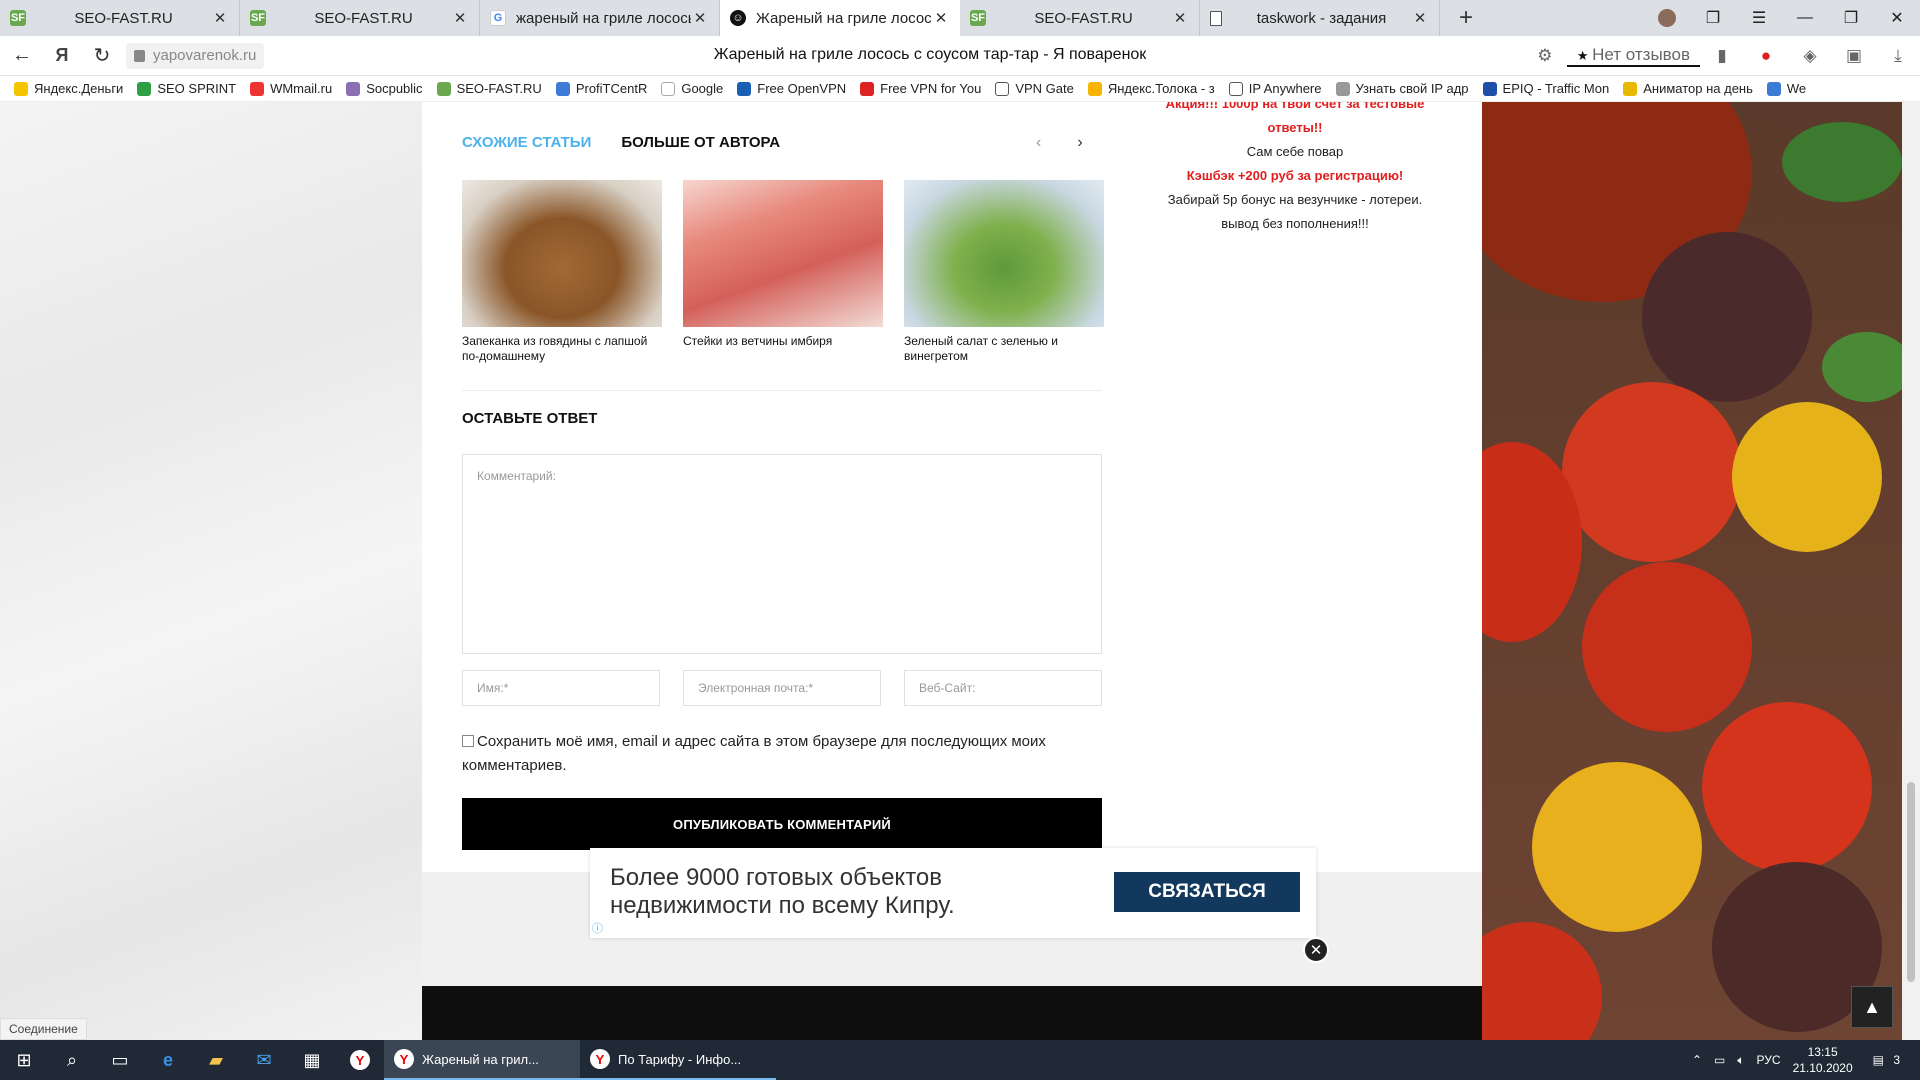  Describe the element at coordinates (1083, 18) in the screenshot. I see `tab-title: SEO-FAST.RU` at that location.